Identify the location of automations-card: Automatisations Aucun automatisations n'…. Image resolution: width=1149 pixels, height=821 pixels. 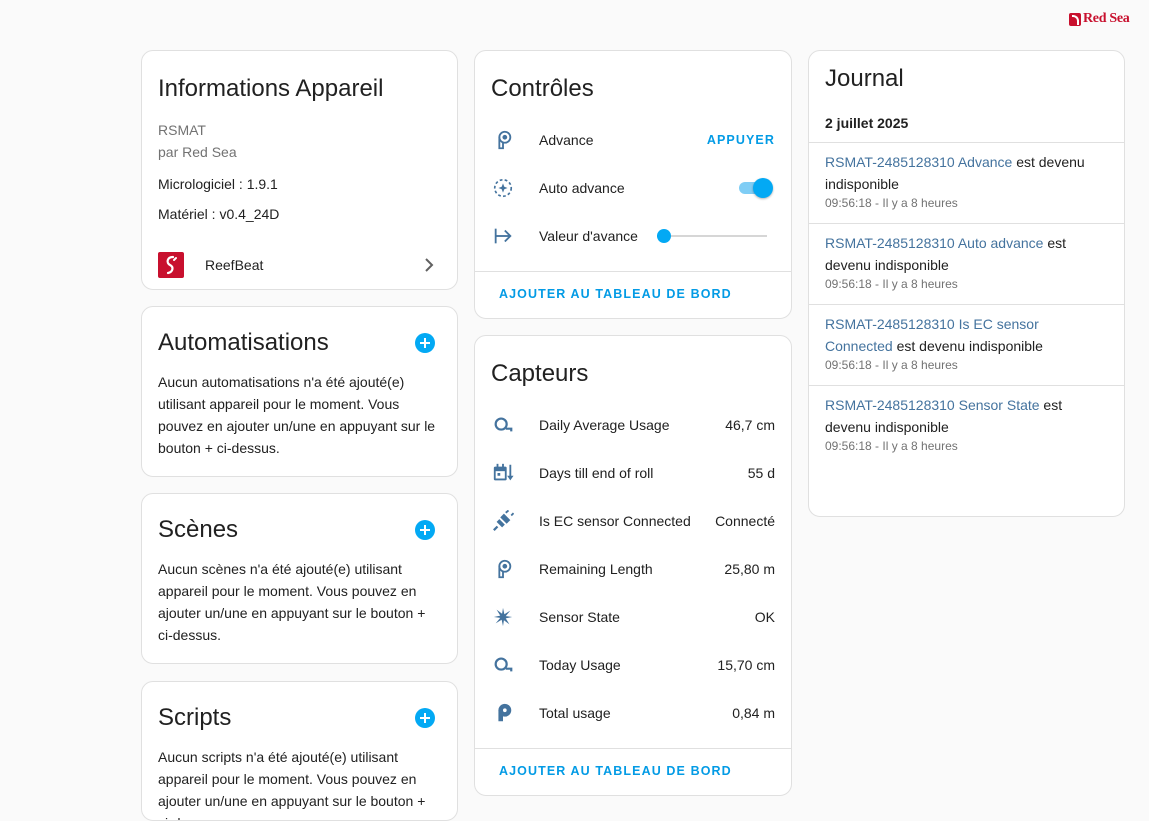
(299, 391).